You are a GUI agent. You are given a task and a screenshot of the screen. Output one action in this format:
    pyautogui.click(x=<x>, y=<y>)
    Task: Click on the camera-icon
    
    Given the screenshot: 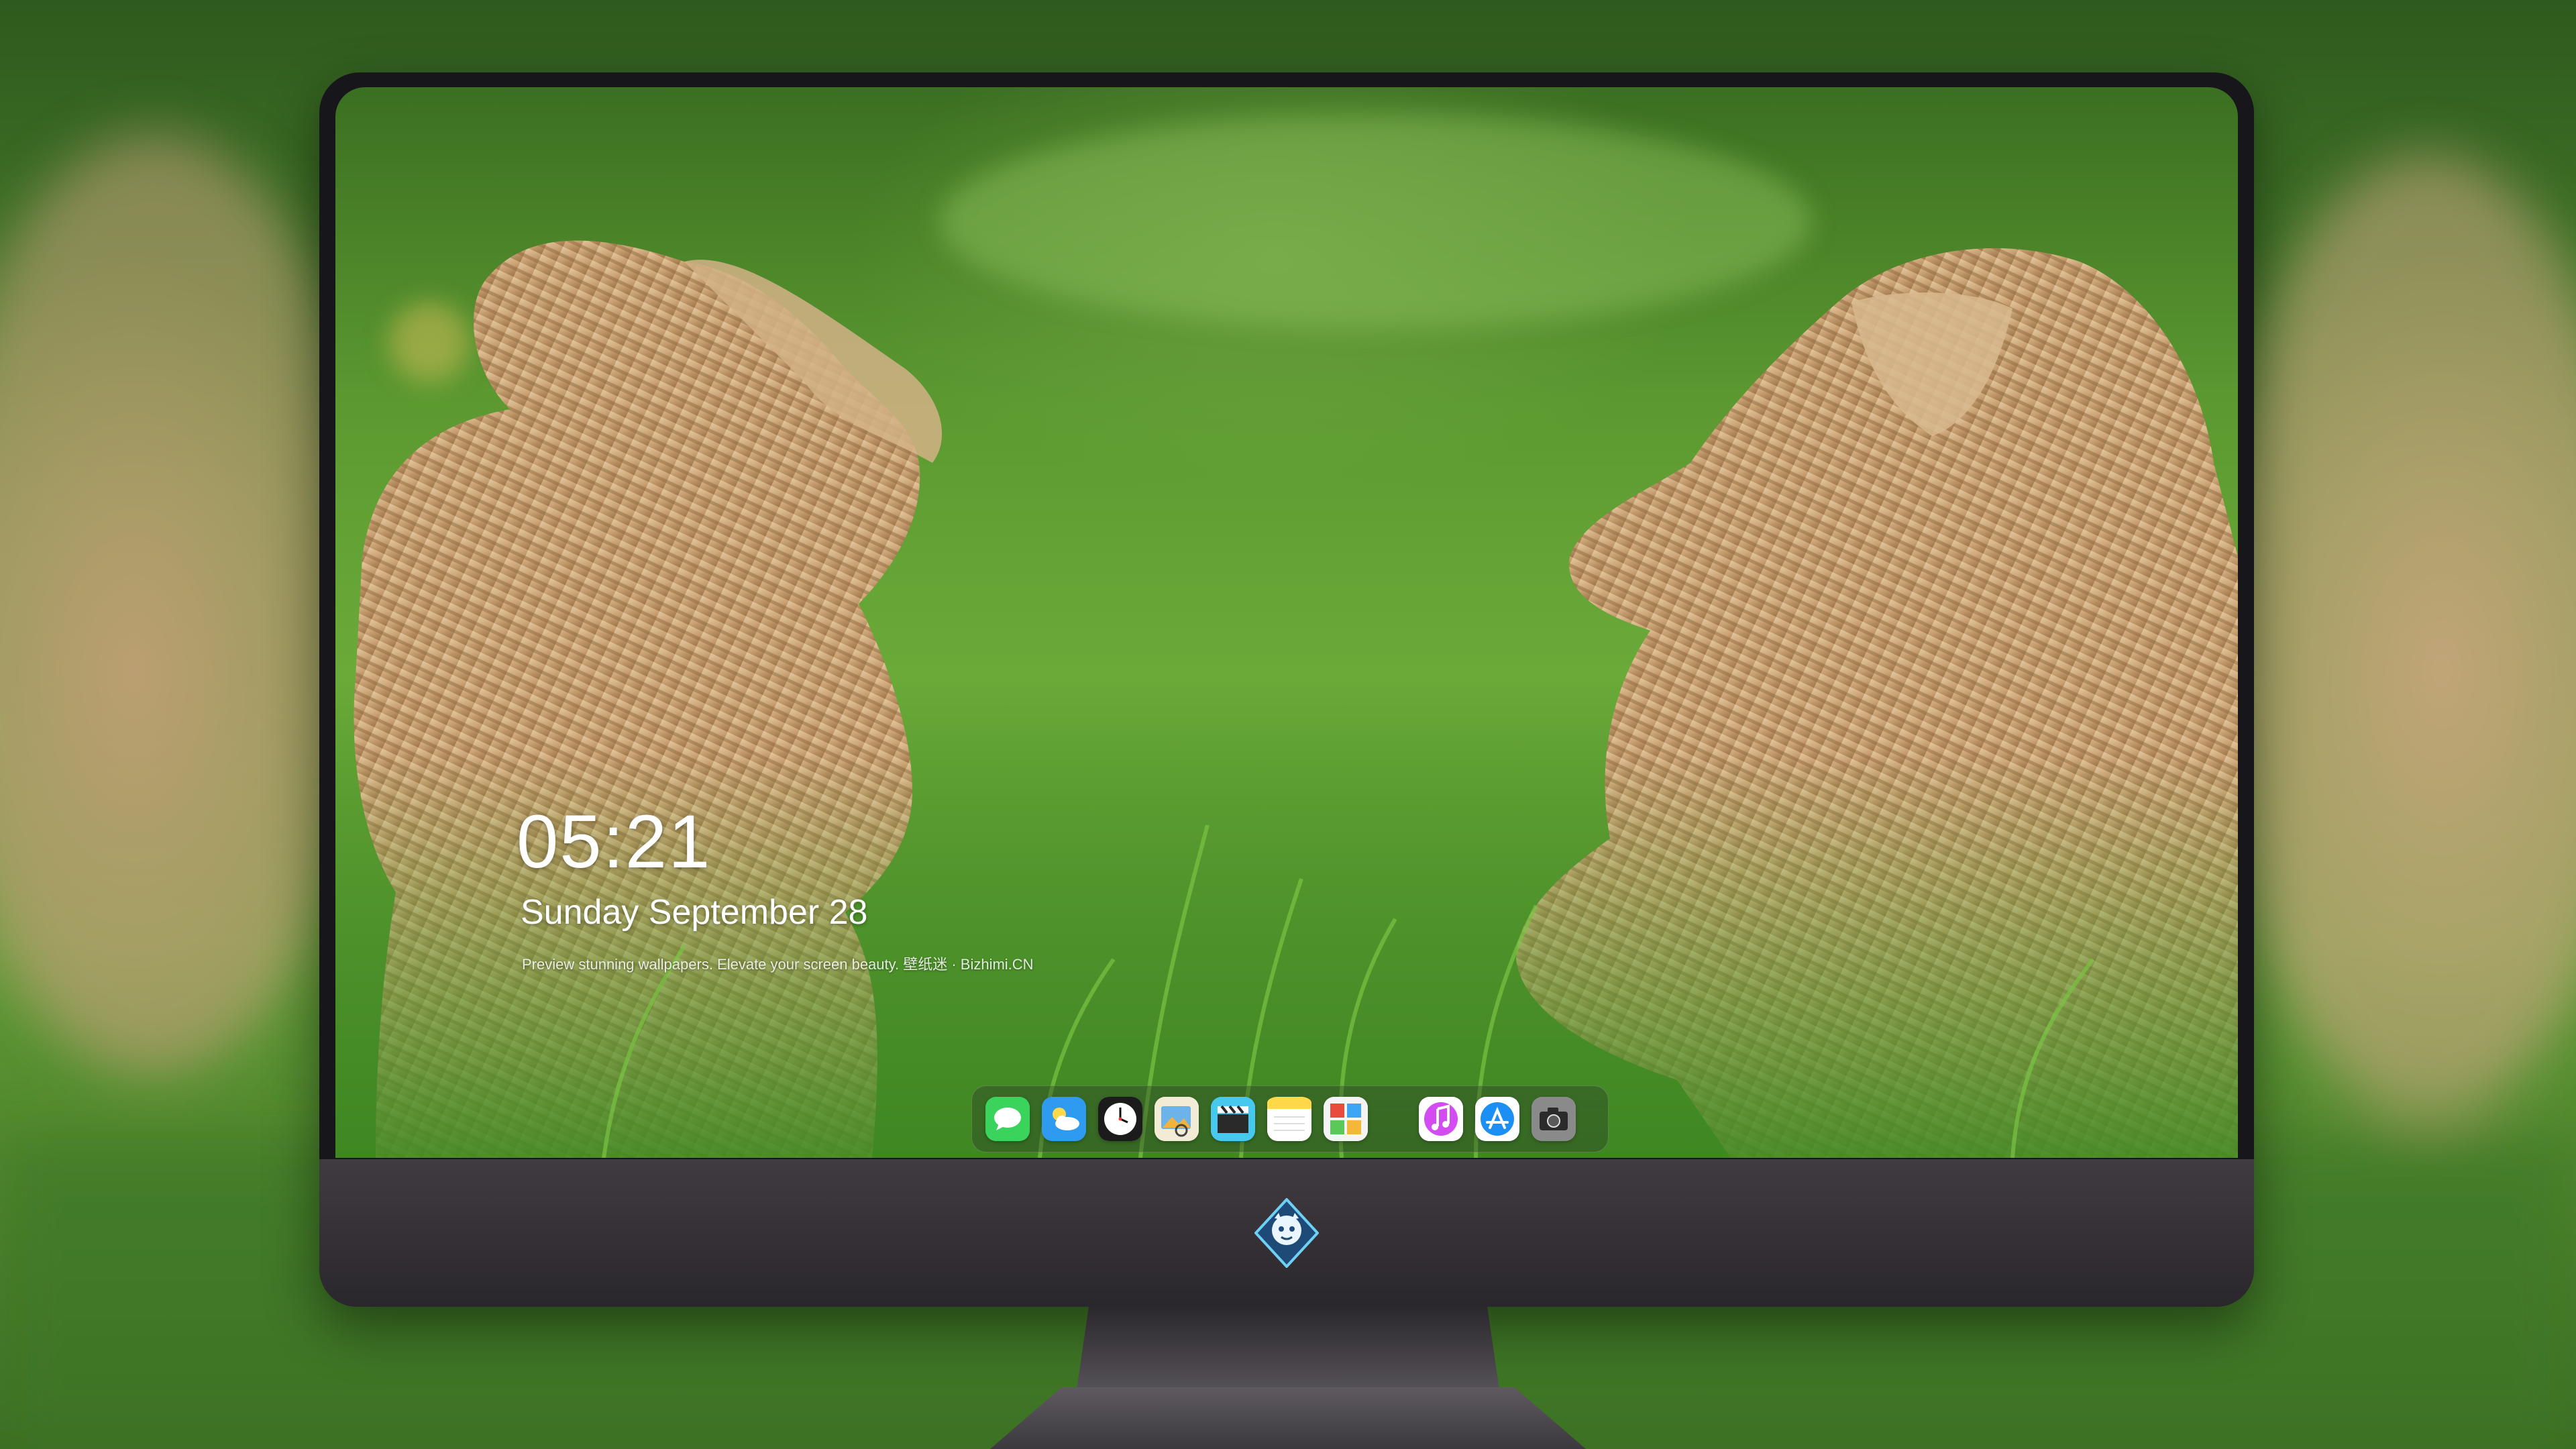 What is the action you would take?
    pyautogui.click(x=1554, y=1119)
    